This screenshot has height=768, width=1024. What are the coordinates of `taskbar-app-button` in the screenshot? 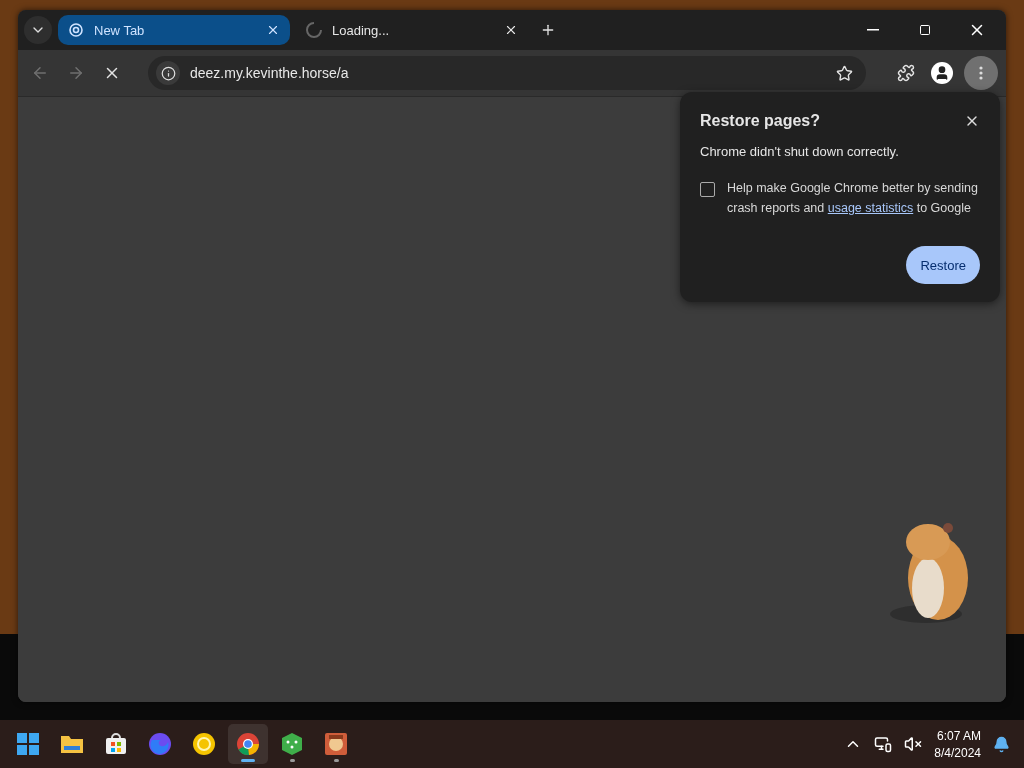 It's located at (248, 744).